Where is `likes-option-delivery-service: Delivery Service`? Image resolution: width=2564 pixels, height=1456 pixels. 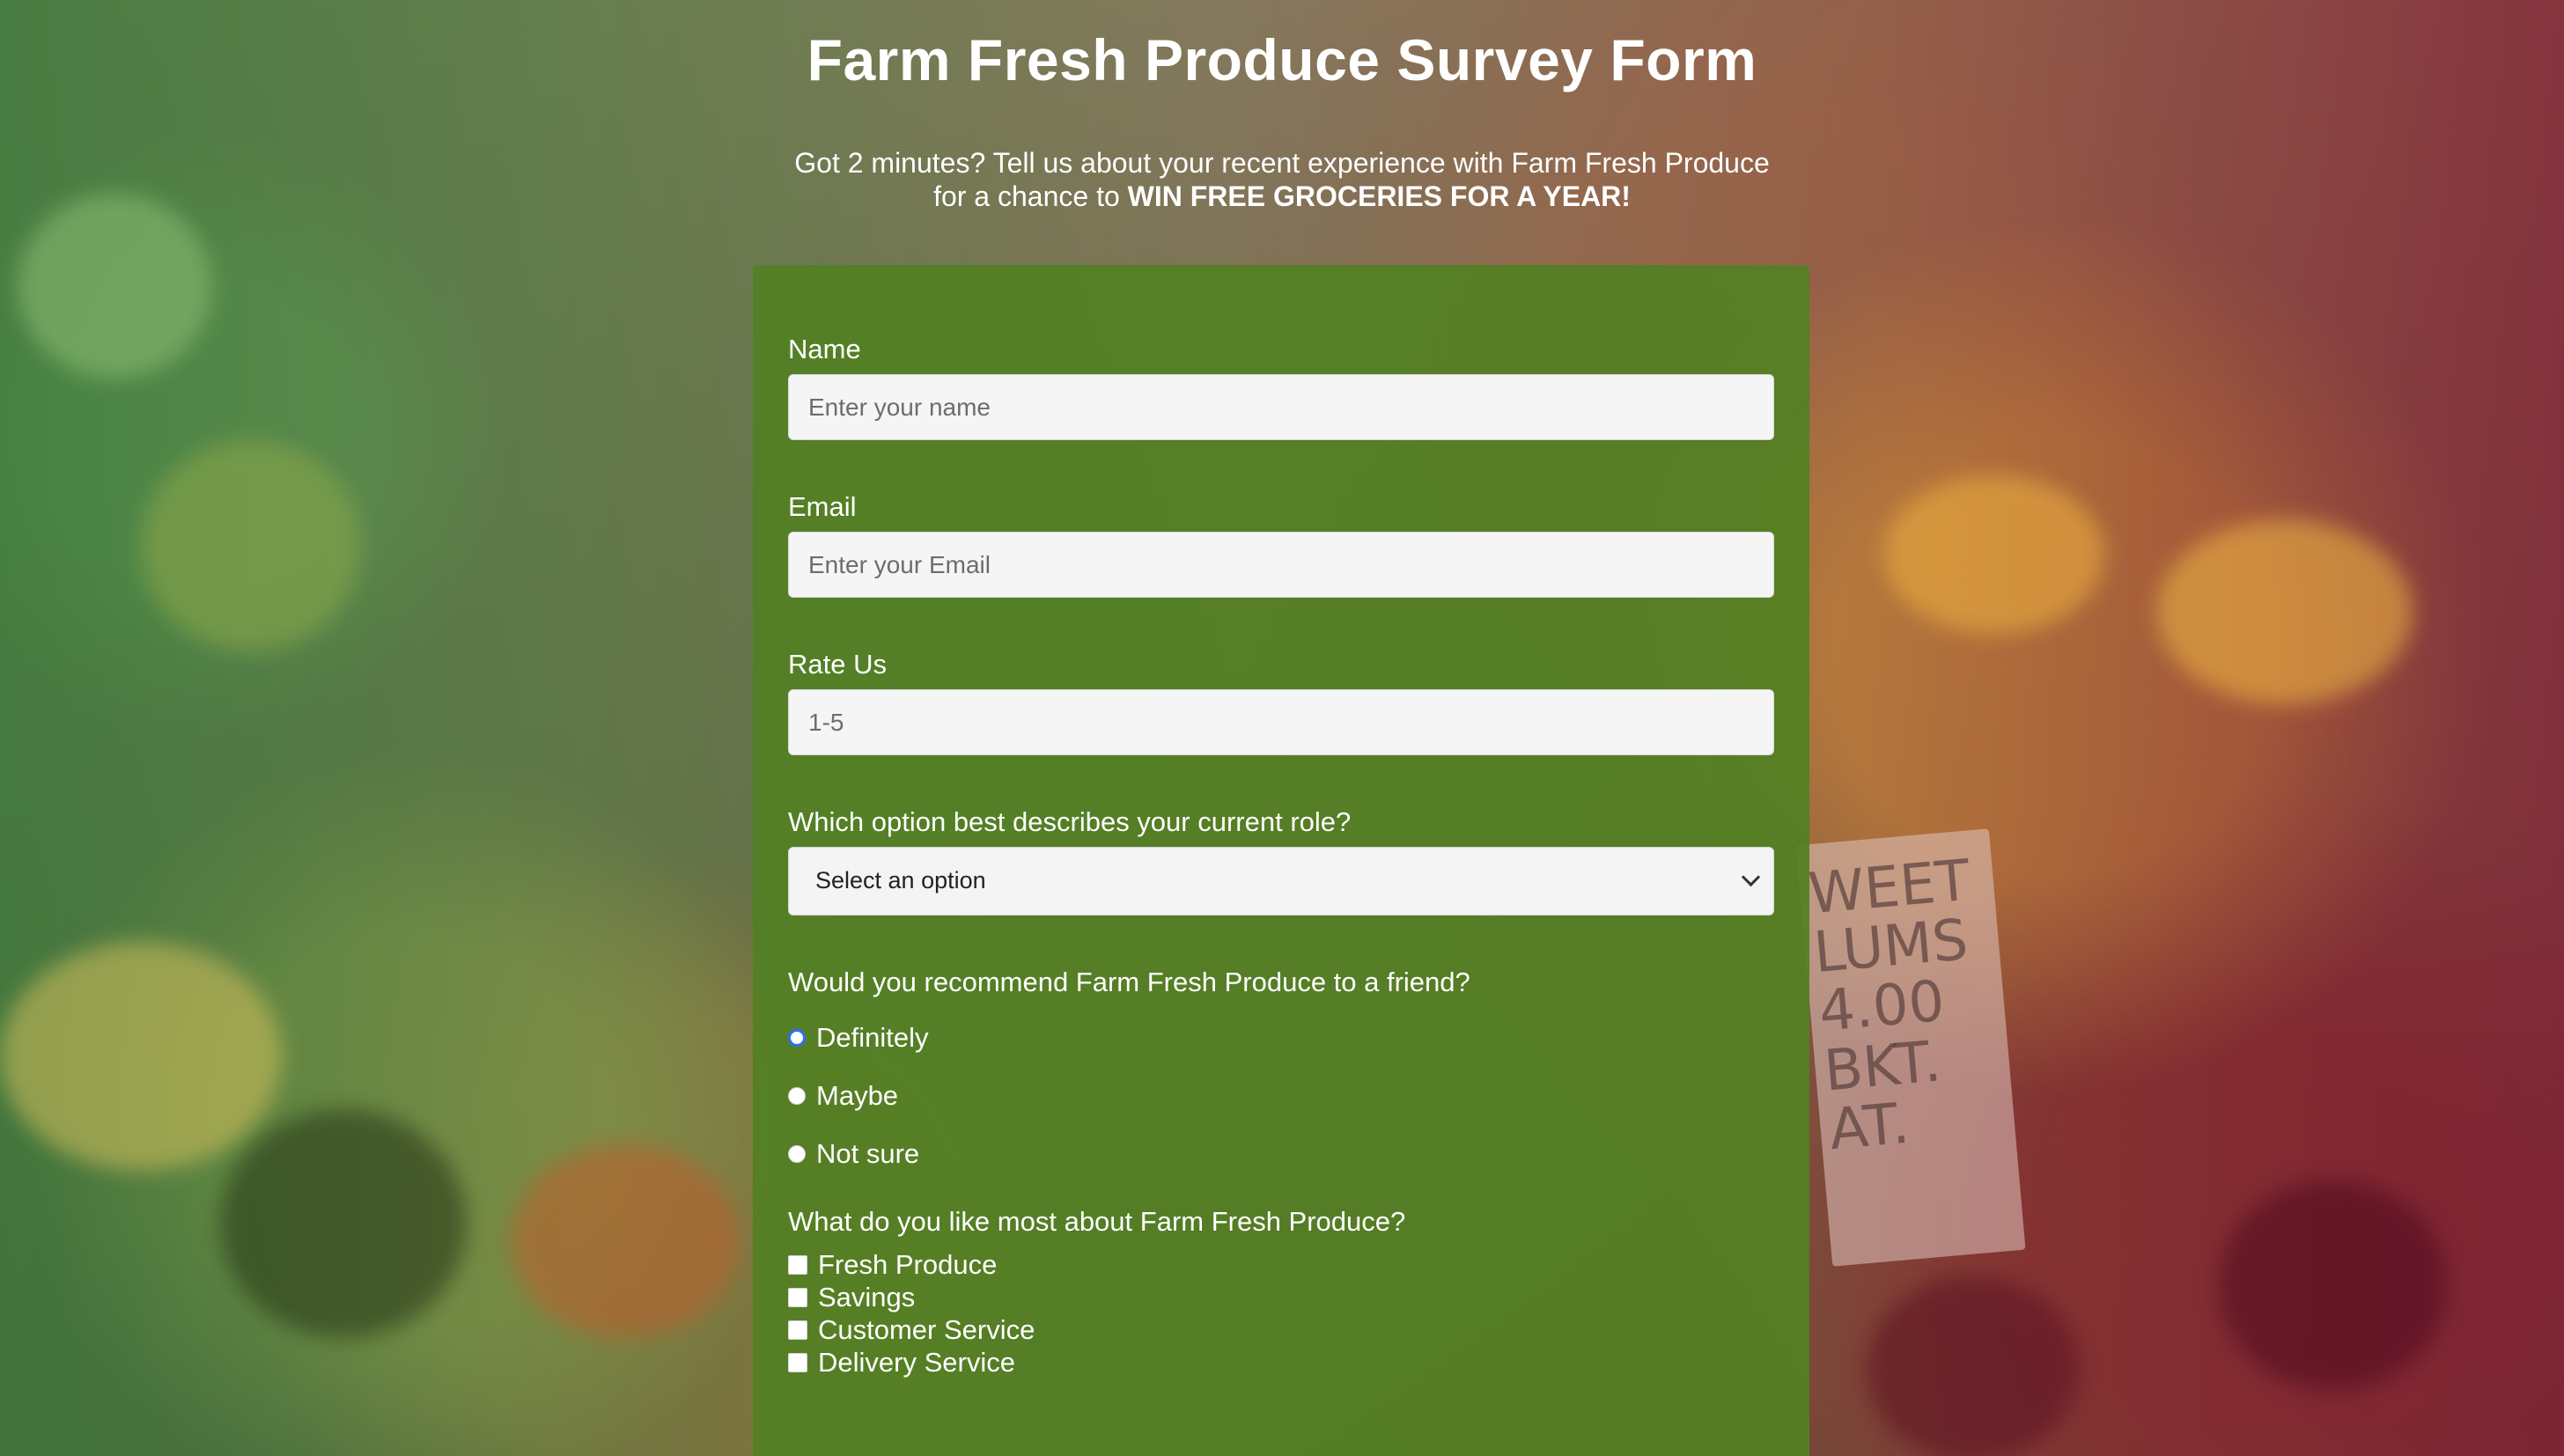
likes-option-delivery-service: Delivery Service is located at coordinates (1281, 1362).